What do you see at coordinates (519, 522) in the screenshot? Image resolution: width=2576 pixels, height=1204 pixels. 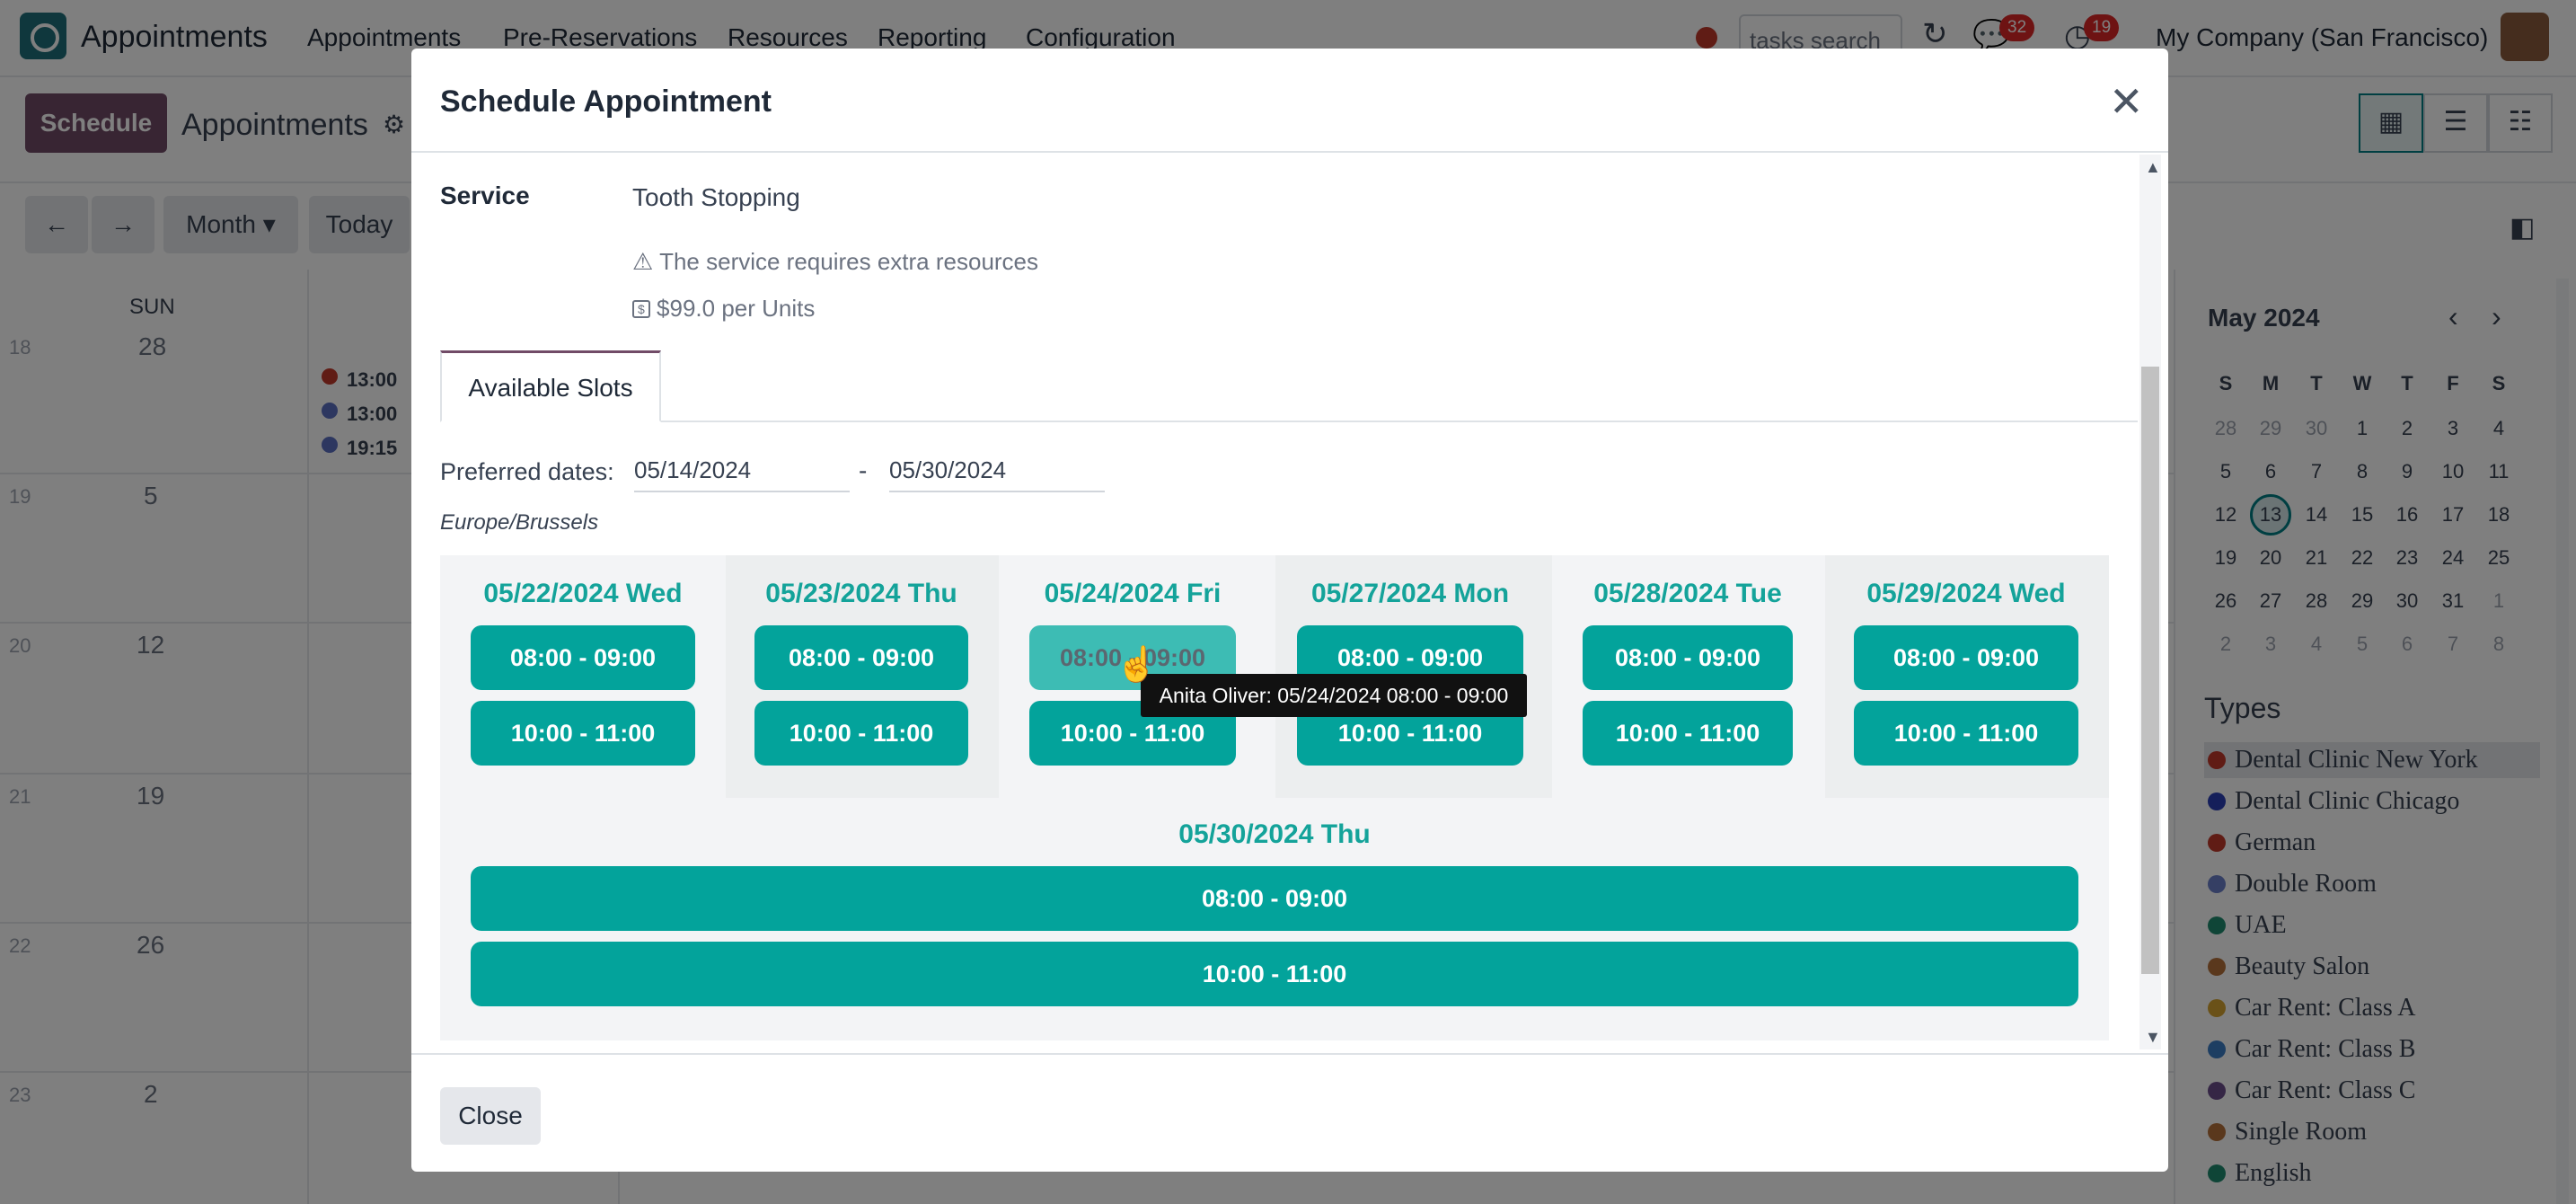 I see `timezone-label: Europe/Brussels` at bounding box center [519, 522].